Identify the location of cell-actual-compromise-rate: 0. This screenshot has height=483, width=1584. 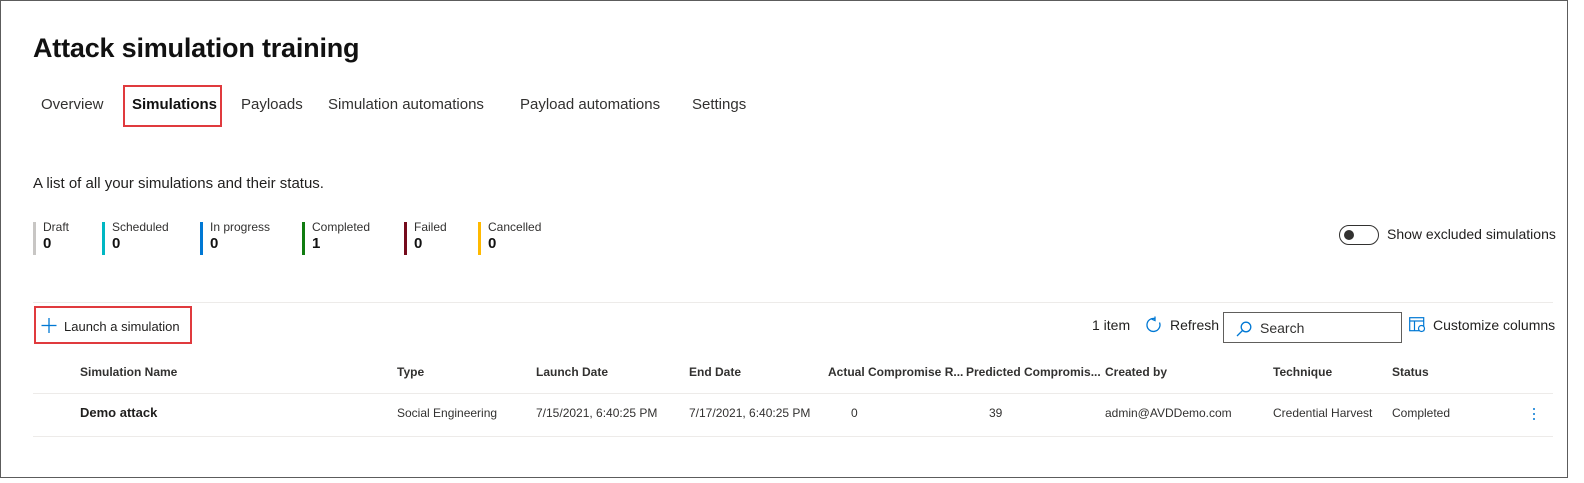
(854, 413).